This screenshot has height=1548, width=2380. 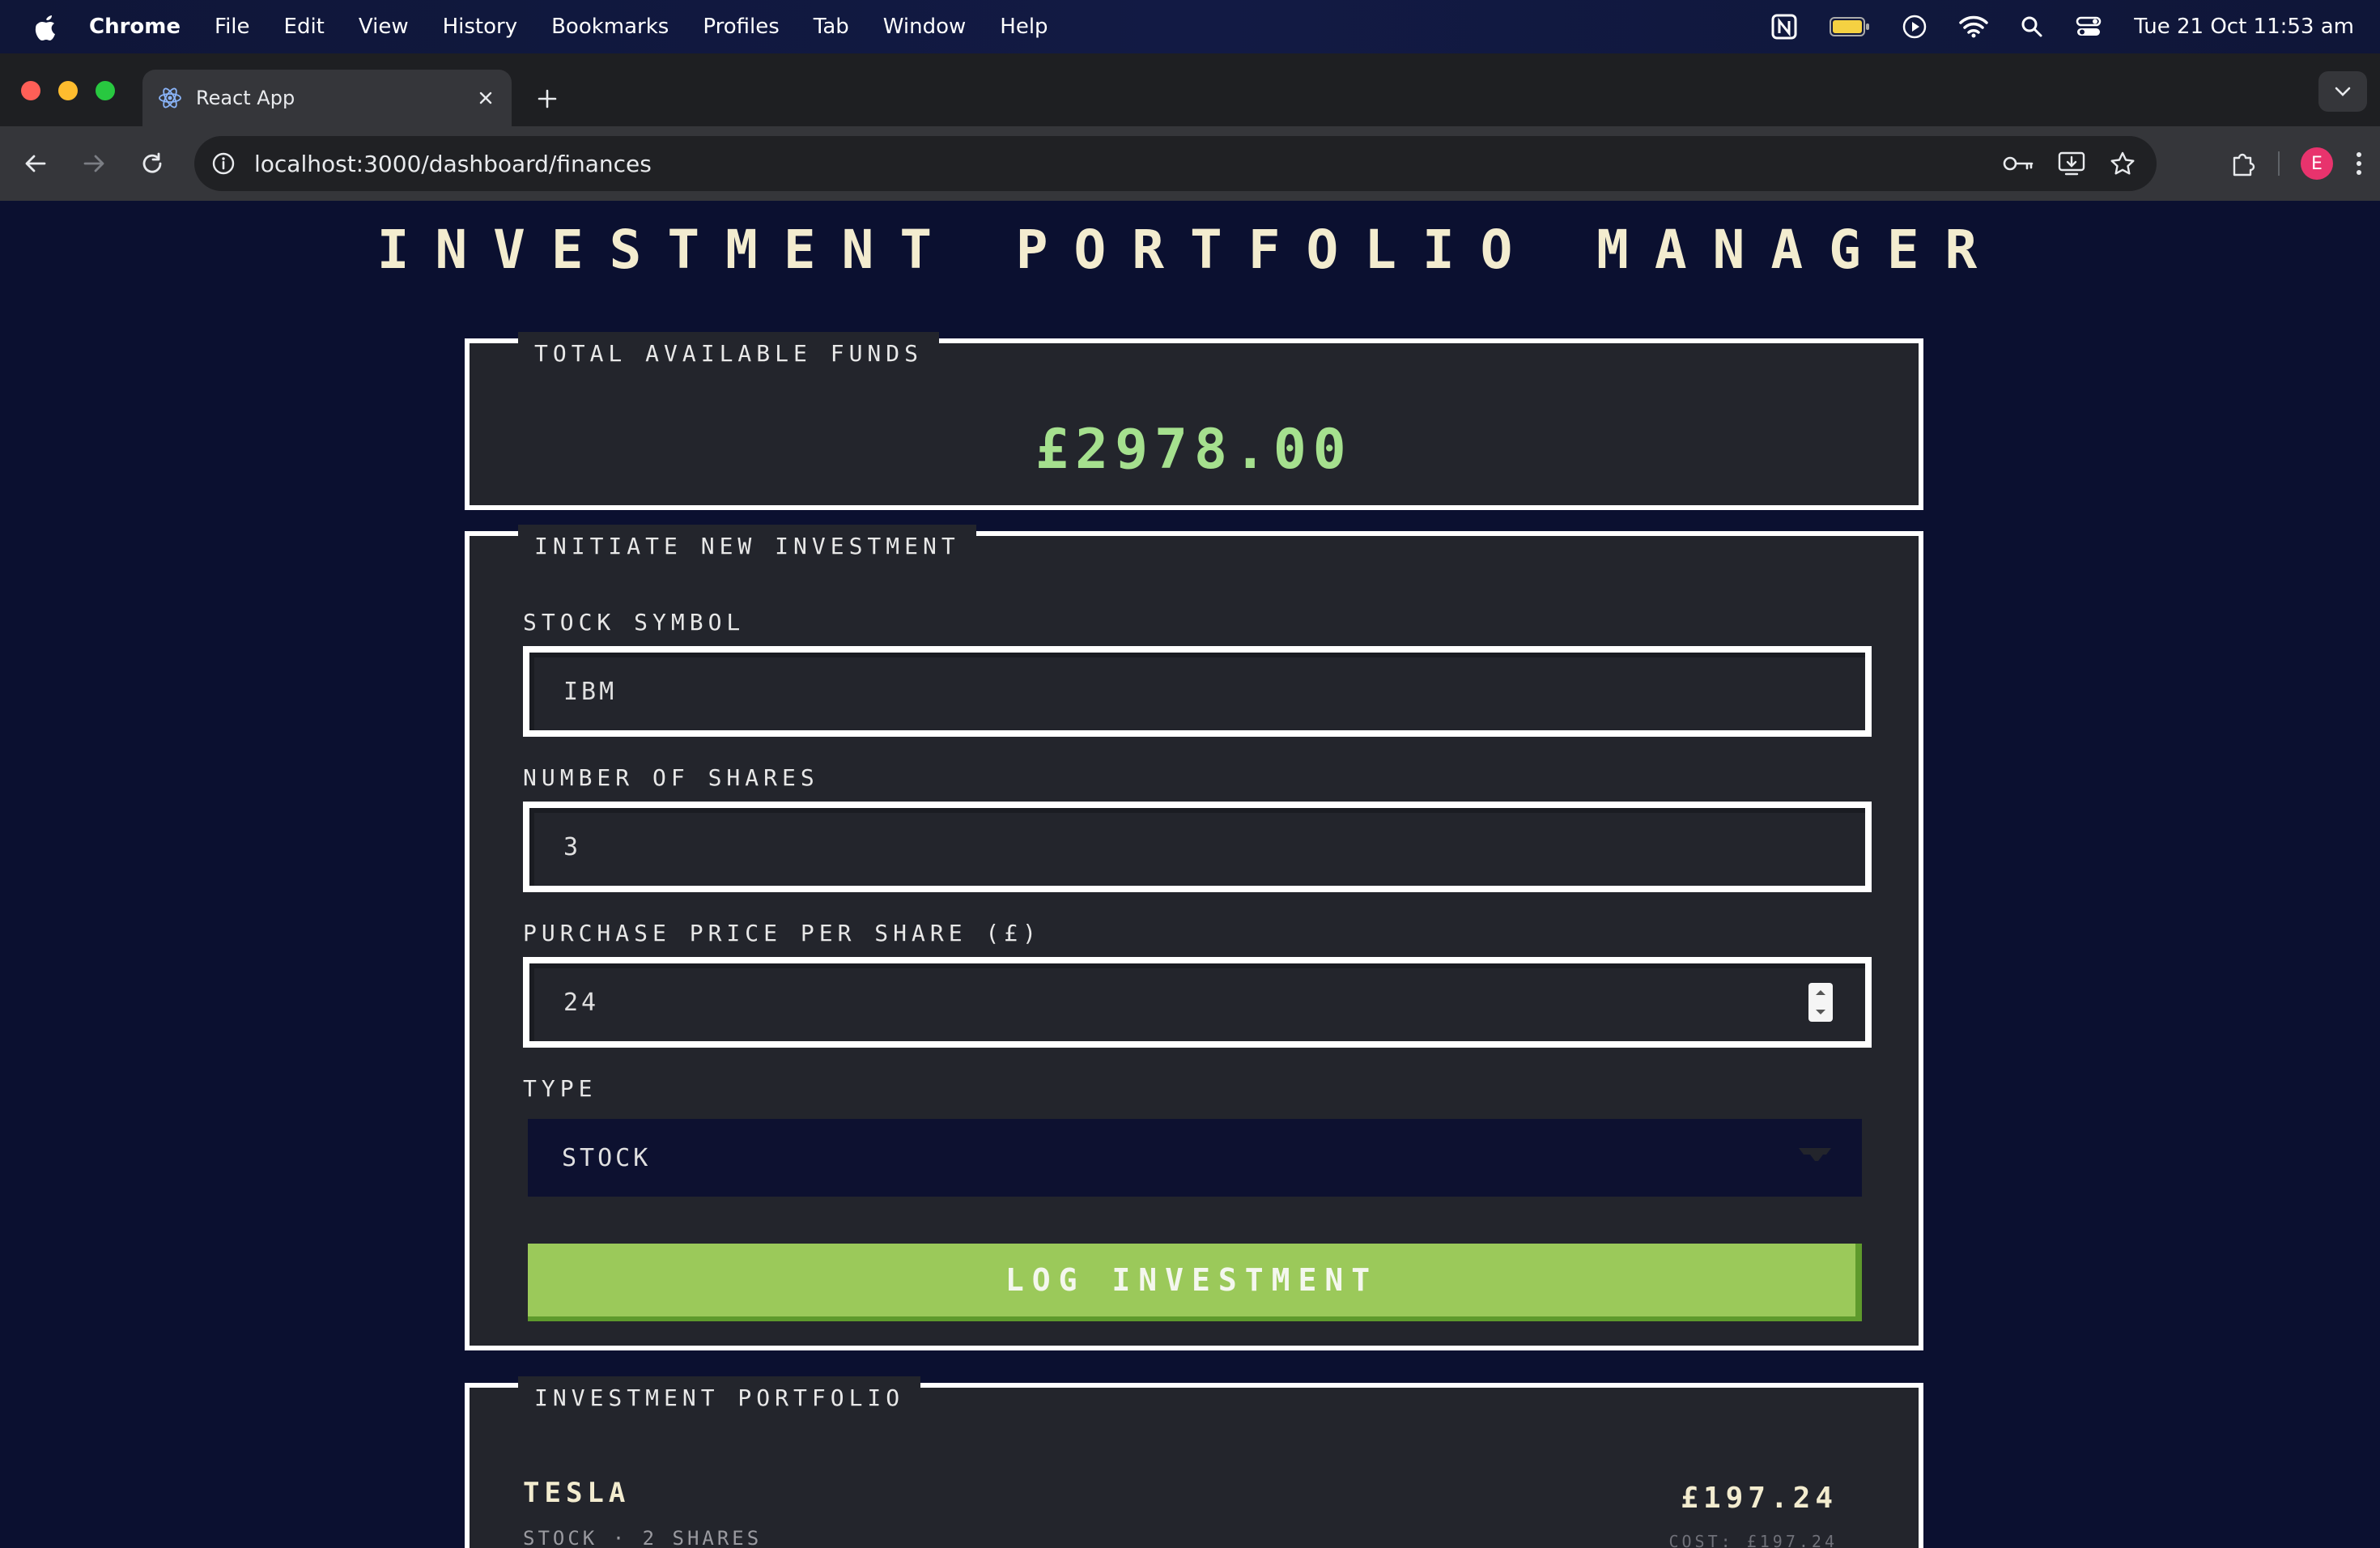 What do you see at coordinates (782, 933) in the screenshot?
I see `price-label: Purchase Price Per Share (£)` at bounding box center [782, 933].